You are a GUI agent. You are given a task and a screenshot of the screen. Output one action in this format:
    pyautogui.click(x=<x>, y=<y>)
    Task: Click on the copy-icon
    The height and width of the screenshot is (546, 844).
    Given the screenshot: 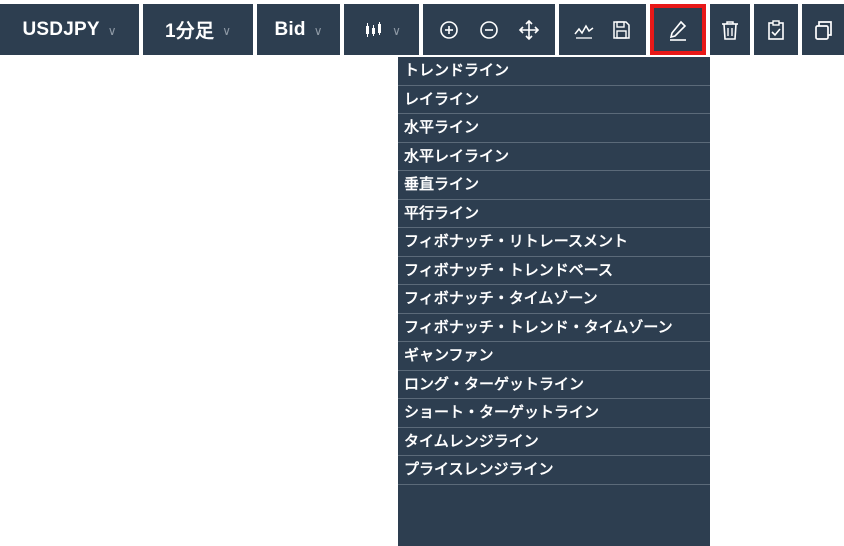 What is the action you would take?
    pyautogui.click(x=823, y=30)
    